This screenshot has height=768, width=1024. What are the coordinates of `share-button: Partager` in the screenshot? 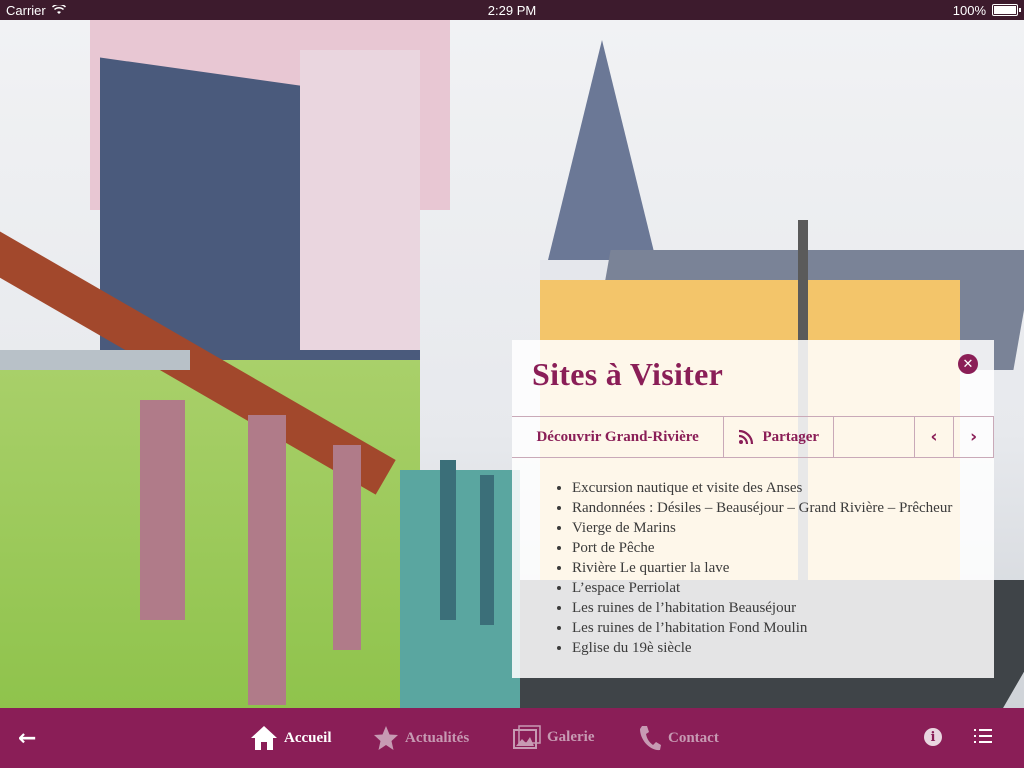 It's located at (779, 437).